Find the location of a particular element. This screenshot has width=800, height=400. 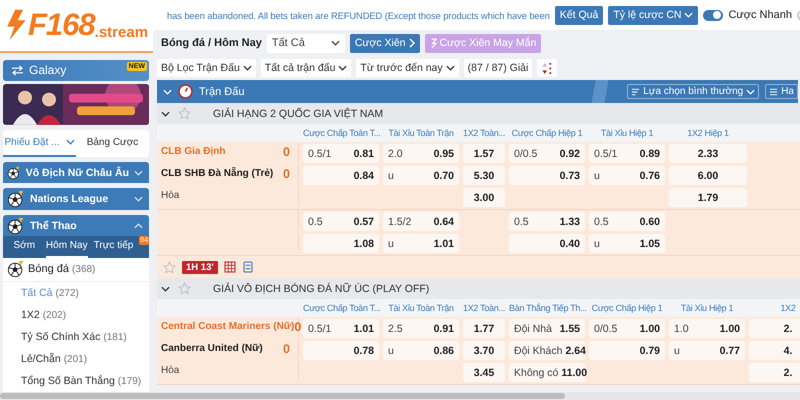

odds-cell: 5.30 is located at coordinates (484, 175).